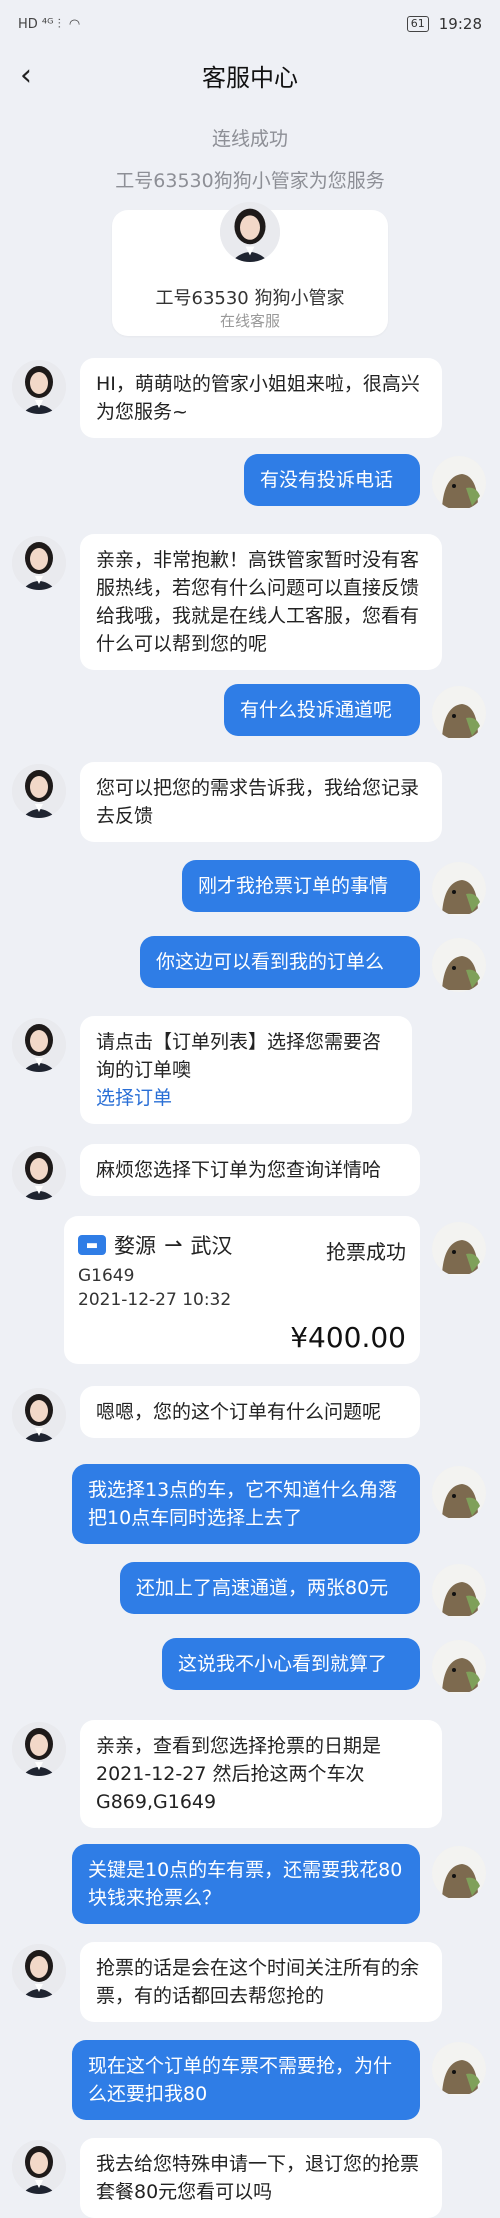 The width and height of the screenshot is (500, 2218). Describe the element at coordinates (261, 398) in the screenshot. I see `agent-message: HI，萌萌哒的管家小姐姐来啦，很高兴为您服务~` at that location.